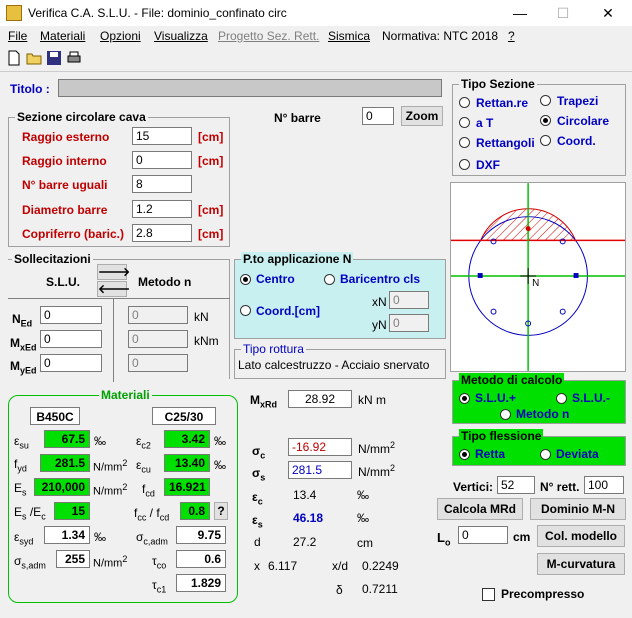 The width and height of the screenshot is (632, 618). What do you see at coordinates (378, 116) in the screenshot?
I see `nbarre-input: 0` at bounding box center [378, 116].